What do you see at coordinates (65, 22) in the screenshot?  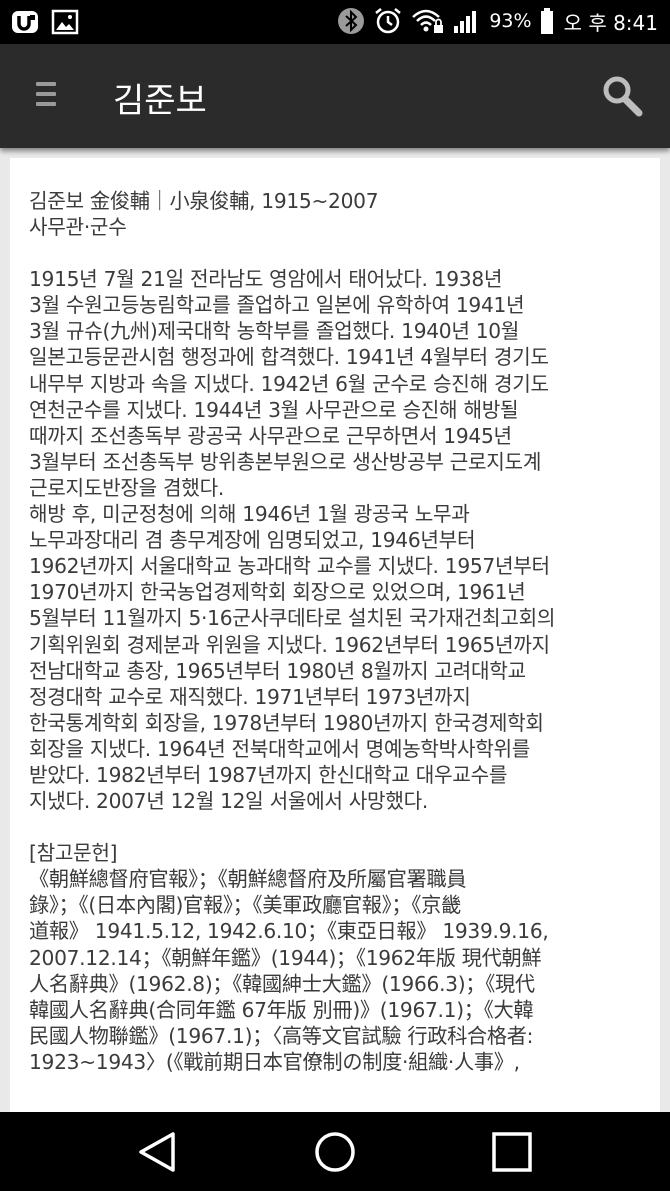 I see `image-icon` at bounding box center [65, 22].